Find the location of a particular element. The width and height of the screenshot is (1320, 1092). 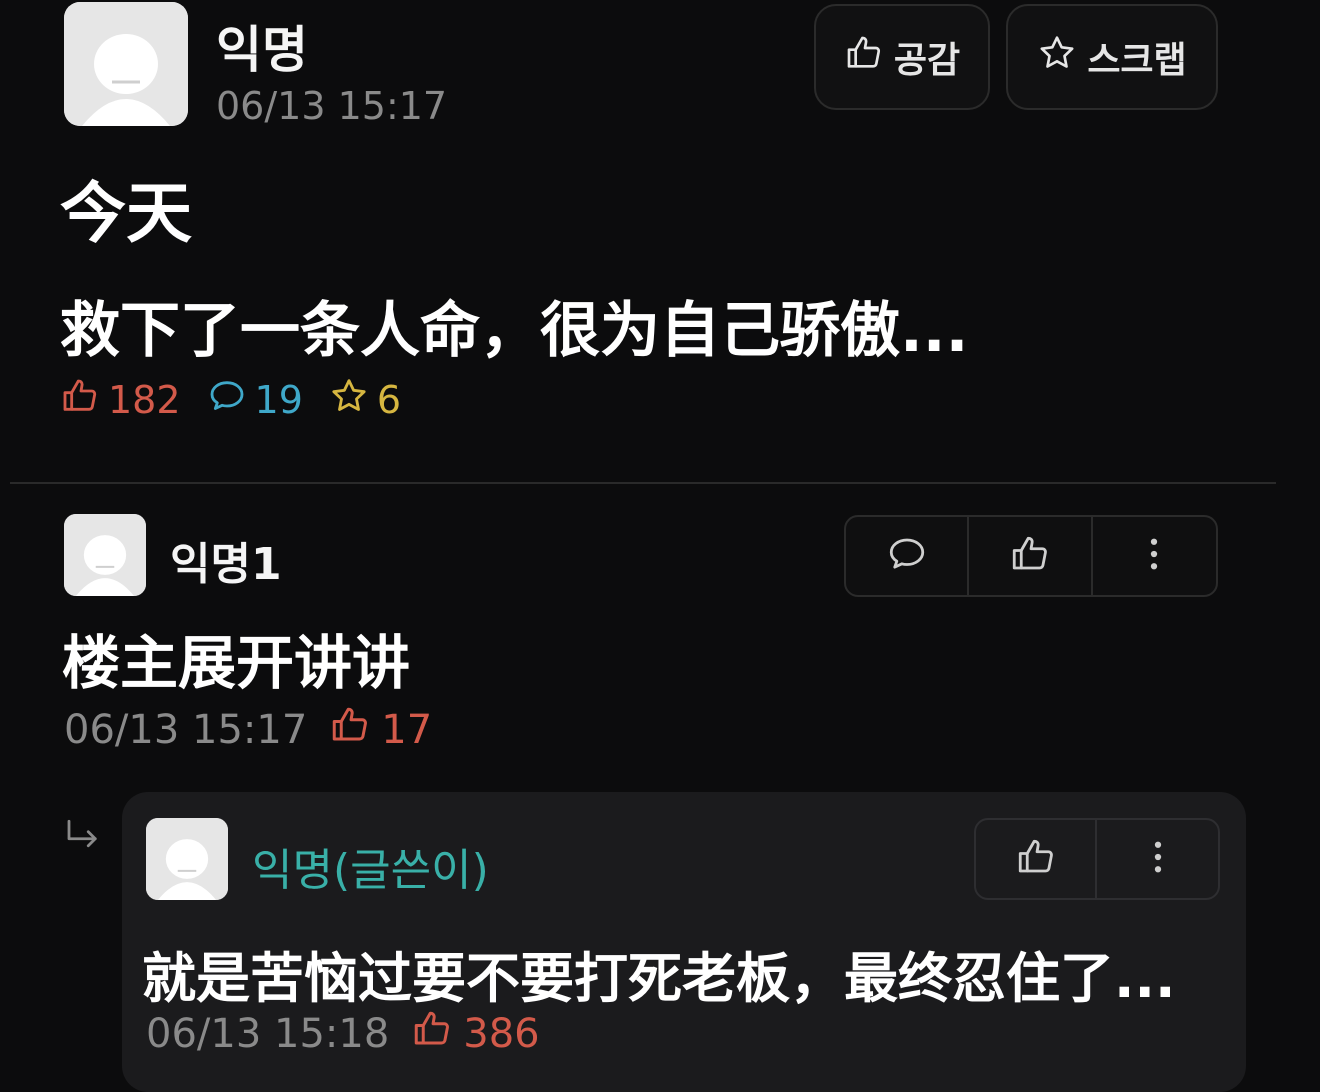

comment-actions is located at coordinates (1031, 556).